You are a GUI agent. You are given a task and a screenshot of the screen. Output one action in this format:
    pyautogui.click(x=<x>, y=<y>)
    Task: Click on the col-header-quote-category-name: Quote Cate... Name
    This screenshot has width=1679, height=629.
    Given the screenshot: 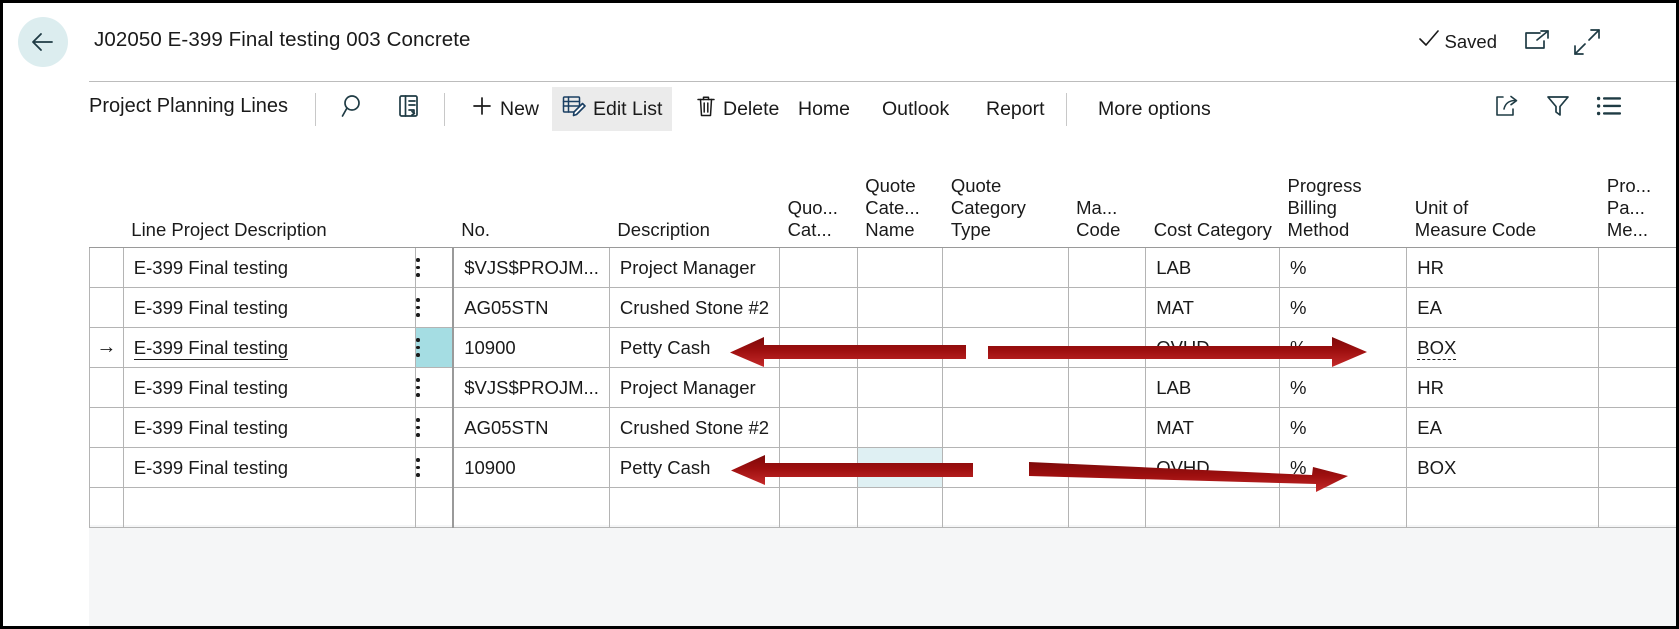 What is the action you would take?
    pyautogui.click(x=900, y=193)
    